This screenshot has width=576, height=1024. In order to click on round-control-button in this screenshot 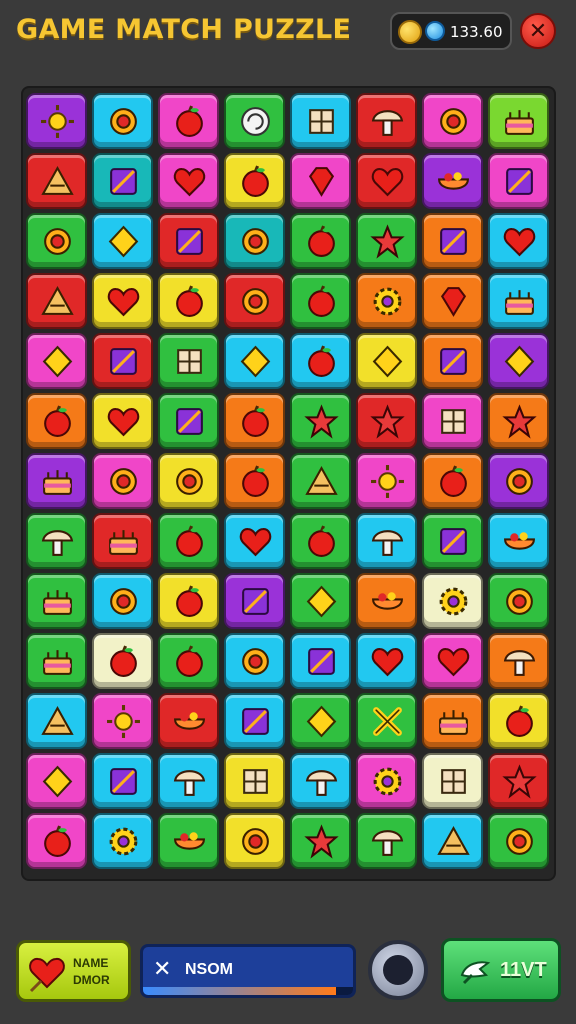, I will do `click(398, 970)`.